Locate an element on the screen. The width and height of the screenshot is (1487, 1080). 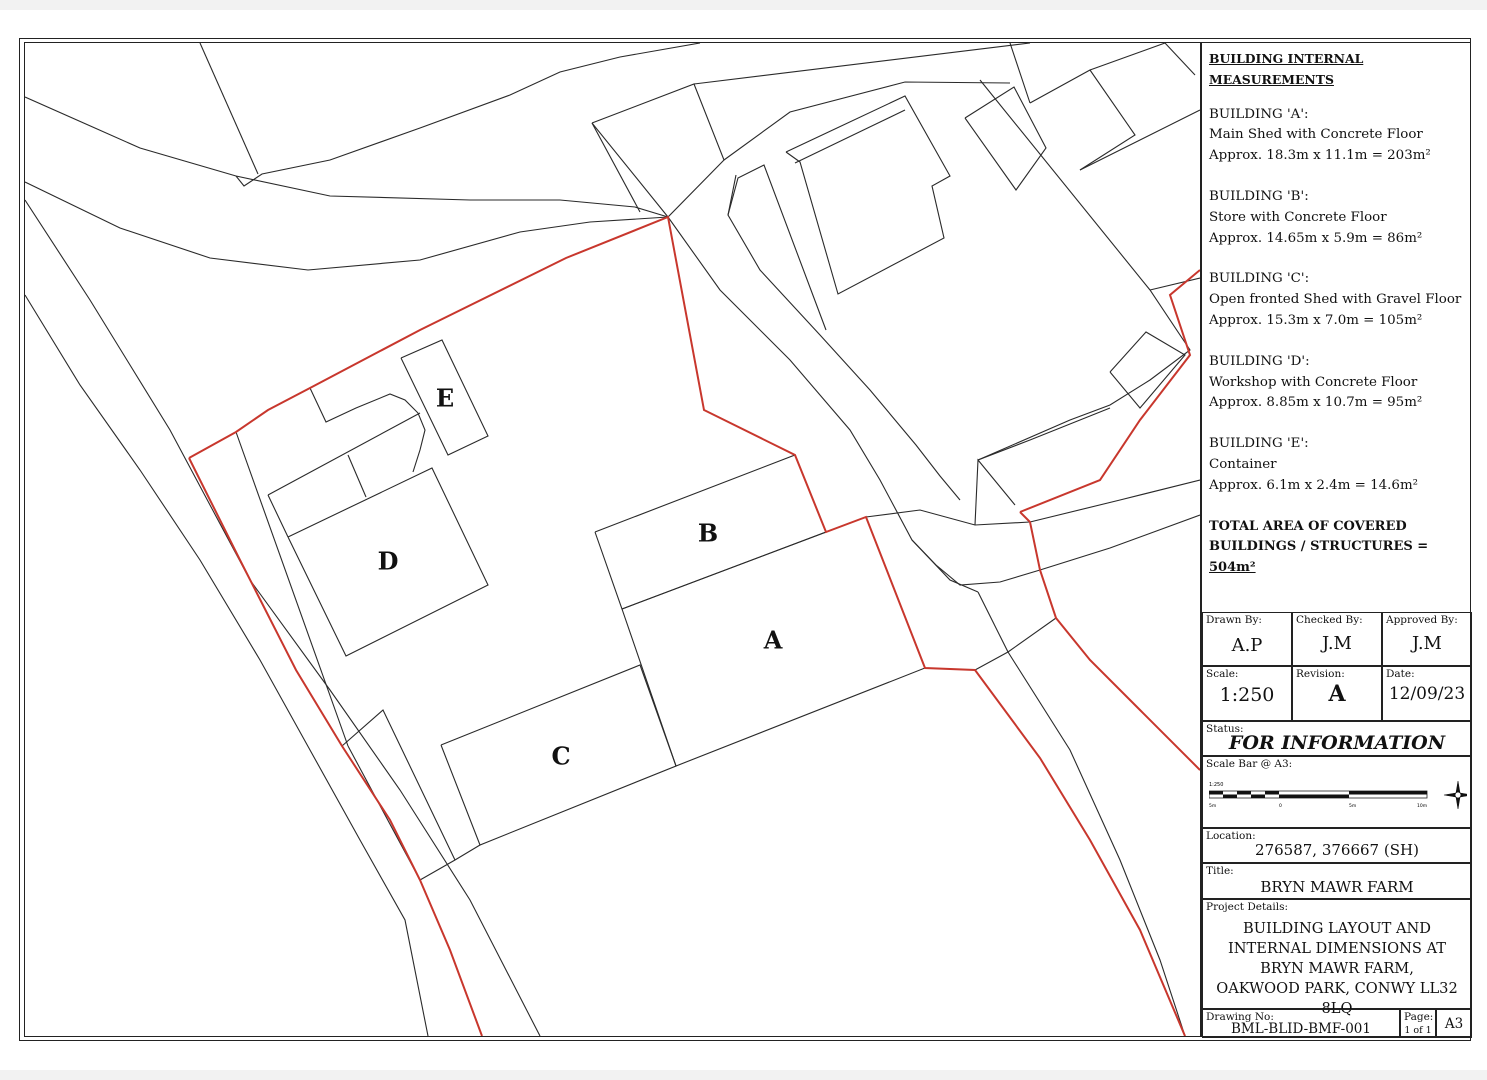
drawn-by-cell: Drawn By: A.P is located at coordinates (1247, 639).